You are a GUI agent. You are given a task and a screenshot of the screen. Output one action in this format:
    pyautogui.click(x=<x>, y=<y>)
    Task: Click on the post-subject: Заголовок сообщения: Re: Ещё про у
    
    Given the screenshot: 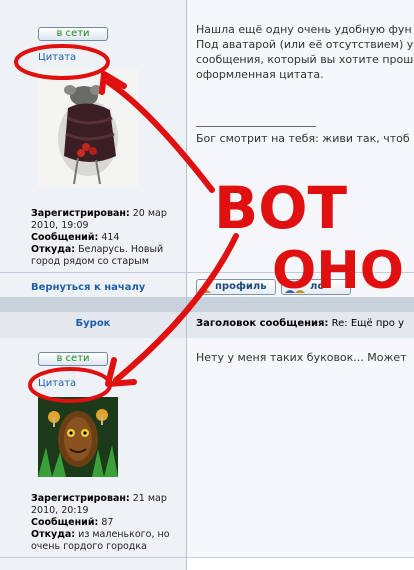 What is the action you would take?
    pyautogui.click(x=305, y=323)
    